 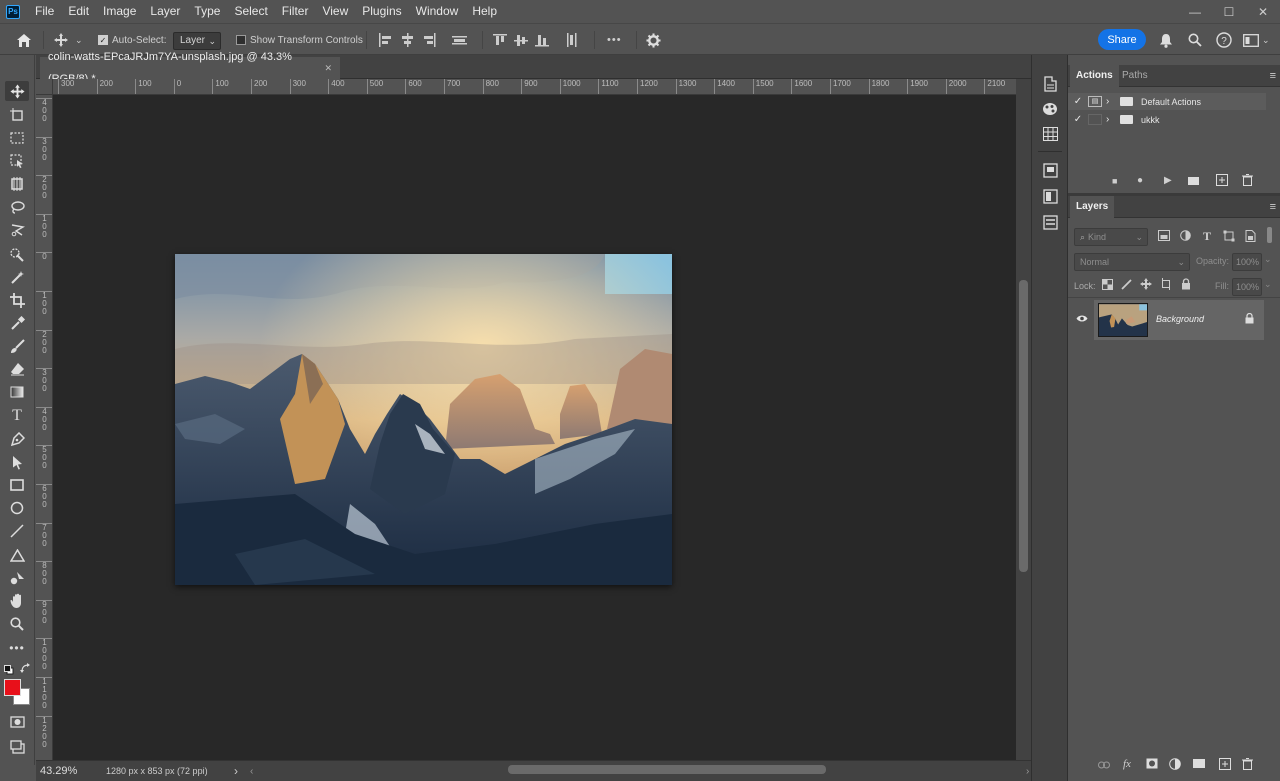 What do you see at coordinates (1122, 39) in the screenshot?
I see `share-button: Share` at bounding box center [1122, 39].